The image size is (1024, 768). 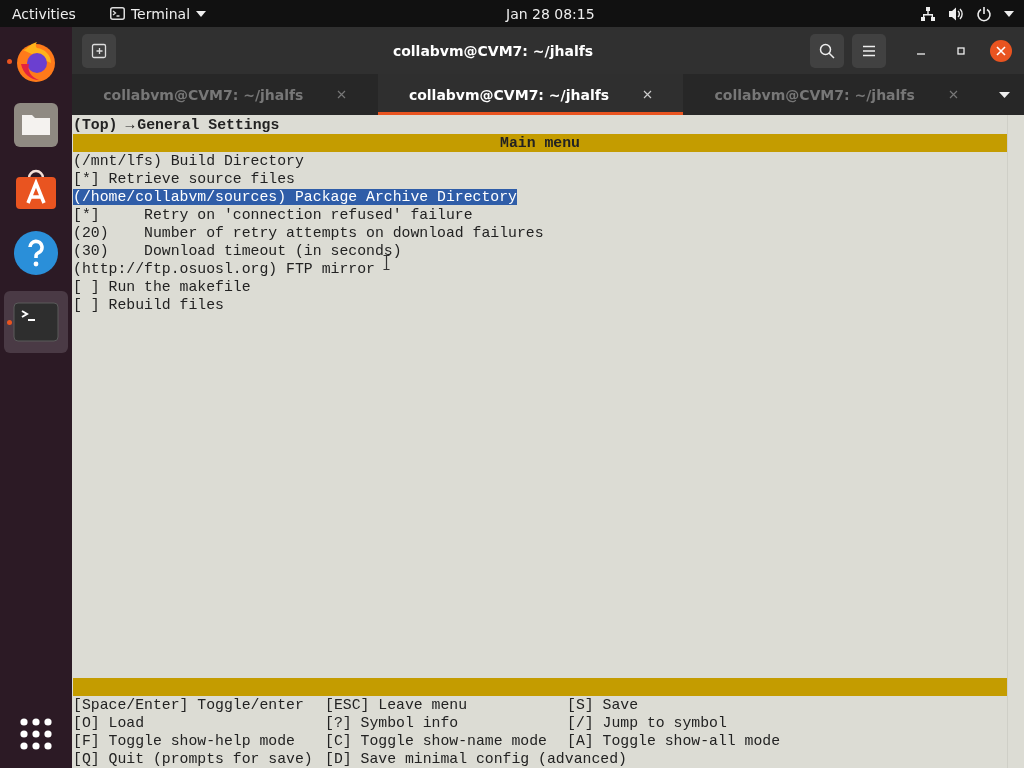 What do you see at coordinates (188, 161) in the screenshot?
I see `menu-item: (/mnt/lfs) Build Directory` at bounding box center [188, 161].